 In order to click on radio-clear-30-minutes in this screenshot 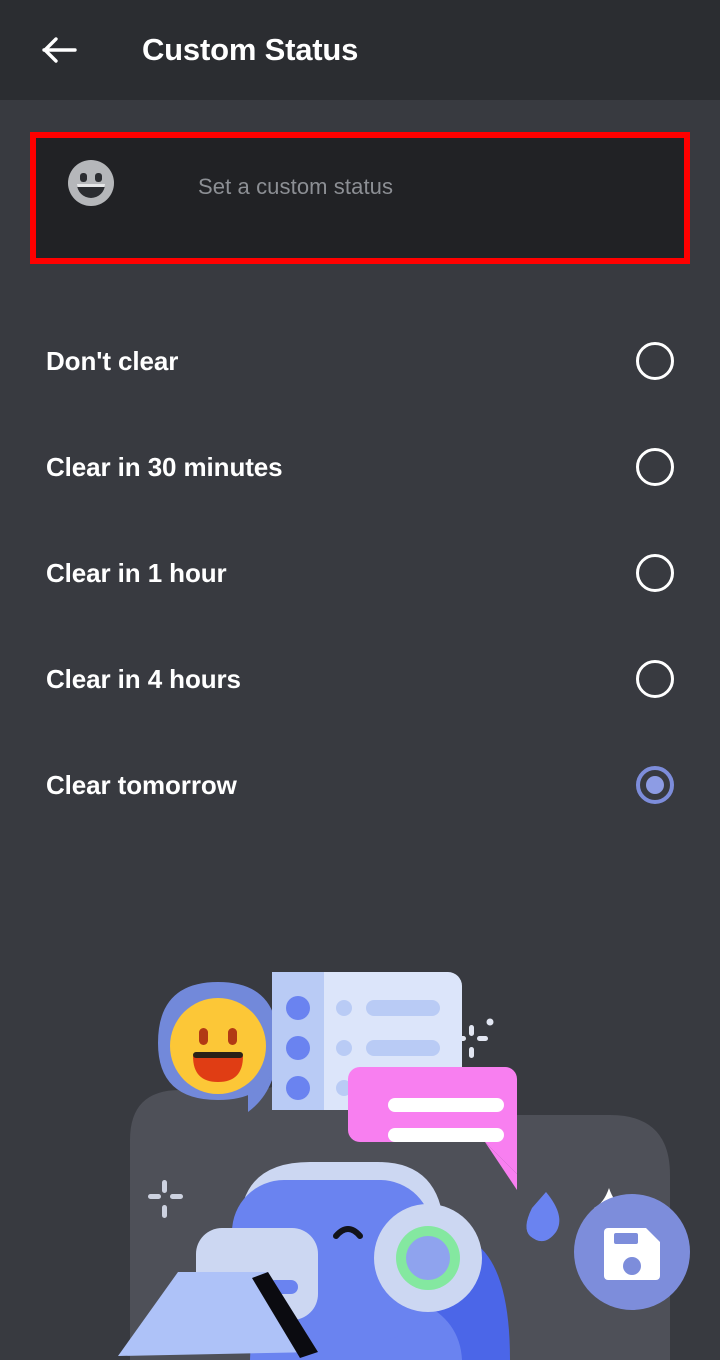, I will do `click(655, 467)`.